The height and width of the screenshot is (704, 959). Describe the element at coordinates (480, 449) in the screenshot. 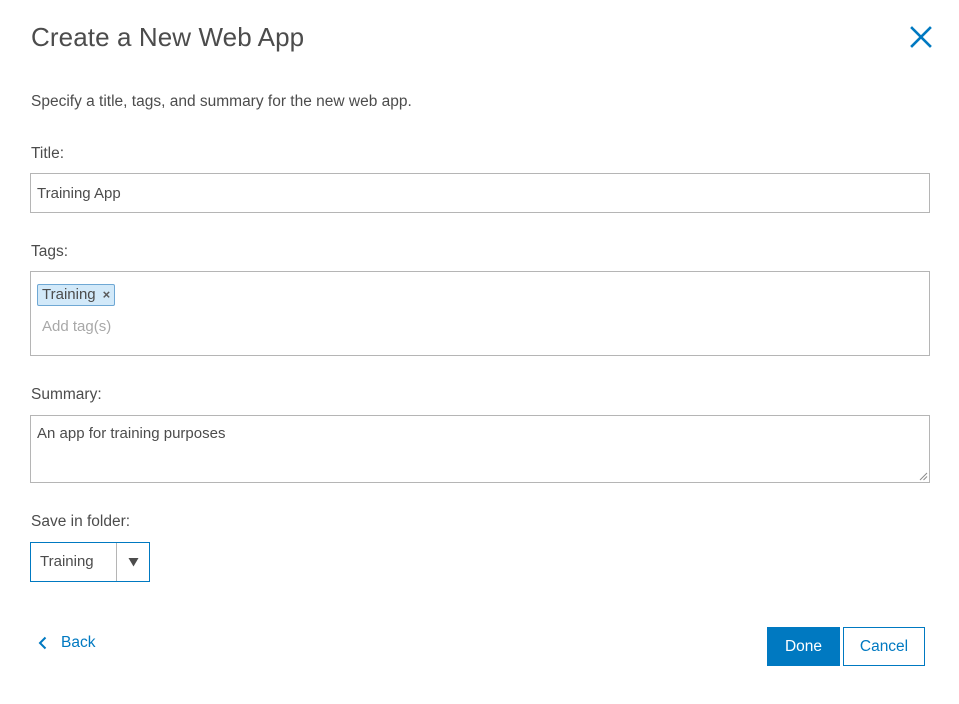

I see `summary-textarea: An app for training purposes` at that location.